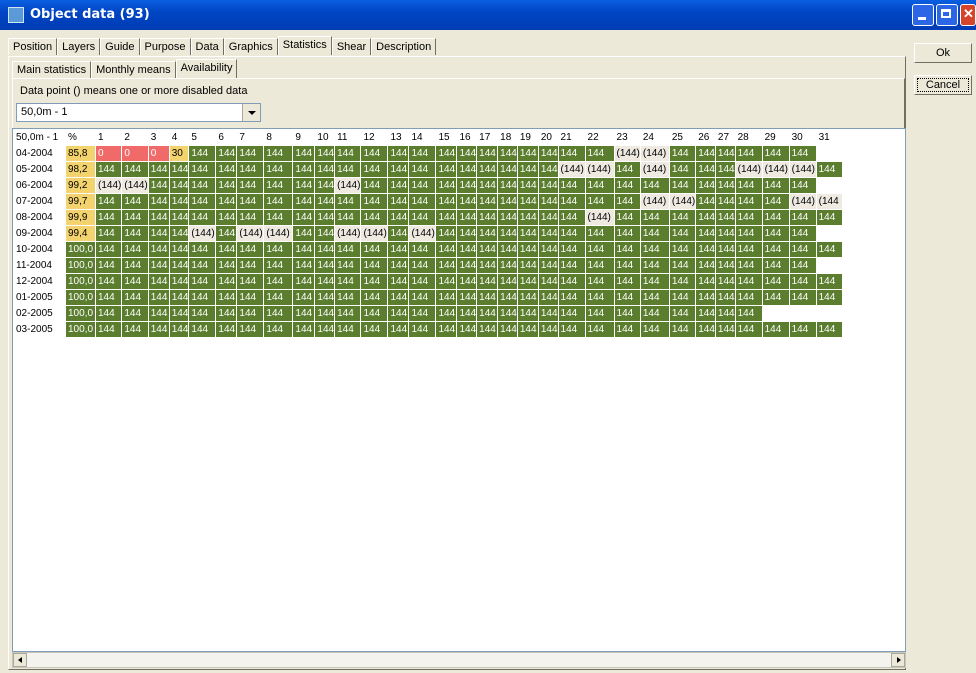 The image size is (976, 673). I want to click on tab-description: Description, so click(404, 46).